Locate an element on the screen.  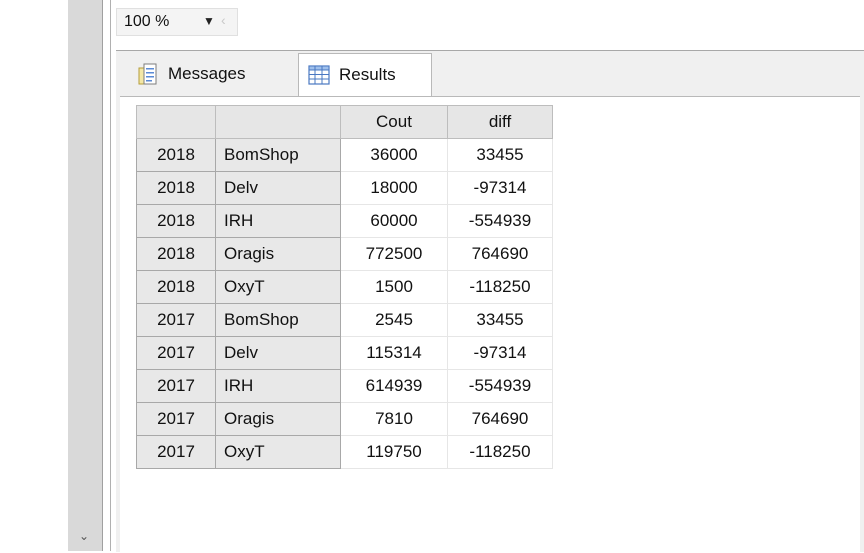
column-header-name is located at coordinates (278, 122).